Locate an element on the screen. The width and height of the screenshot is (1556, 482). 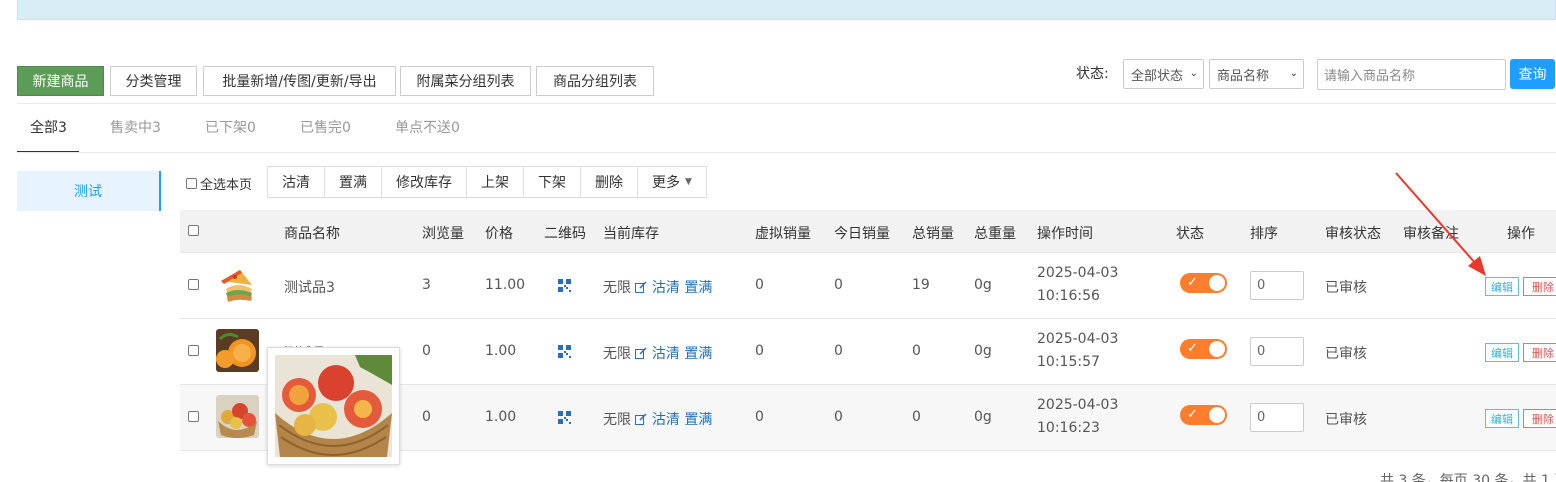
annotation-arrow-icon is located at coordinates (1440, 224).